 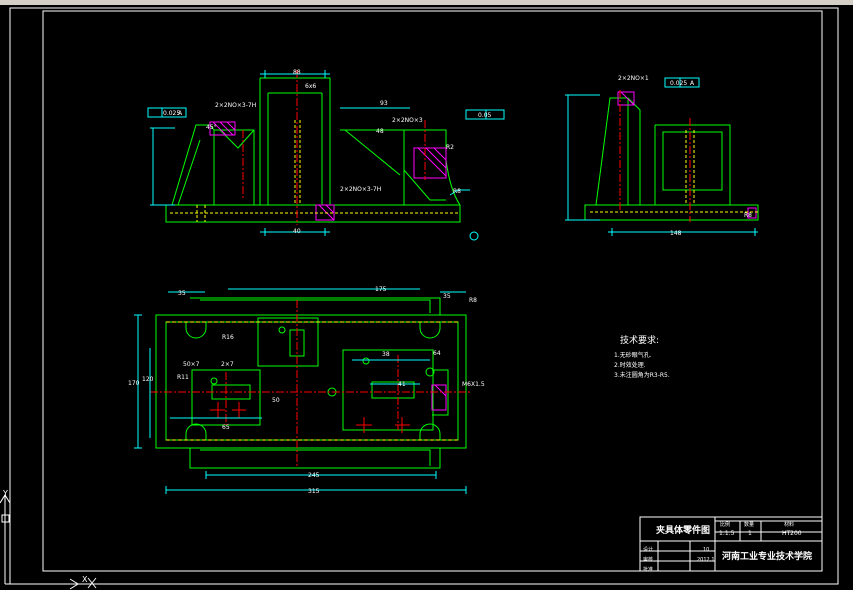 What do you see at coordinates (640, 341) in the screenshot?
I see `tech-requirements-title: 技术要求:` at bounding box center [640, 341].